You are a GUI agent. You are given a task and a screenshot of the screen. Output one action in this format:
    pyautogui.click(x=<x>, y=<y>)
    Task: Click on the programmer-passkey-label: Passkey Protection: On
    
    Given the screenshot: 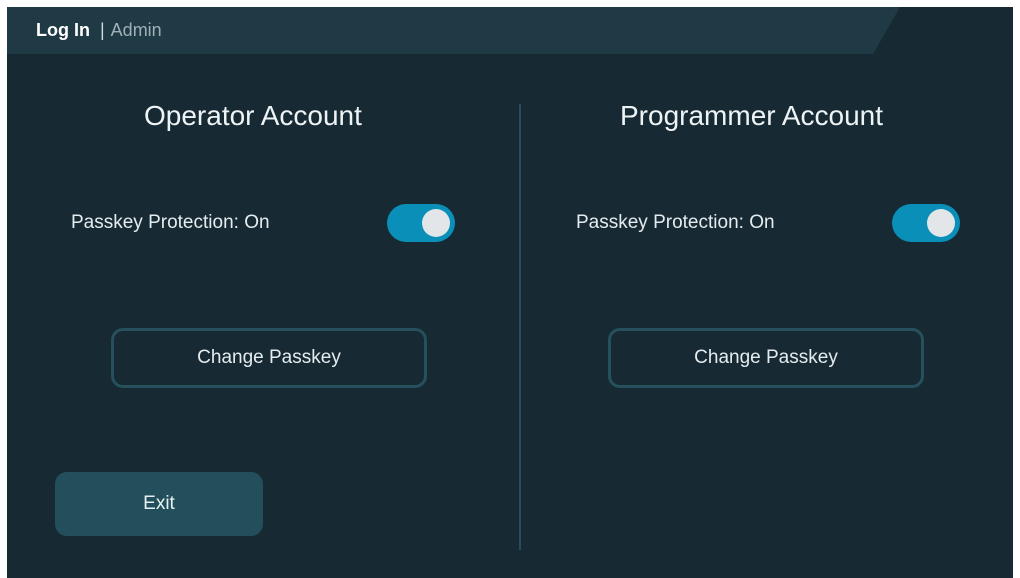 What is the action you would take?
    pyautogui.click(x=675, y=222)
    